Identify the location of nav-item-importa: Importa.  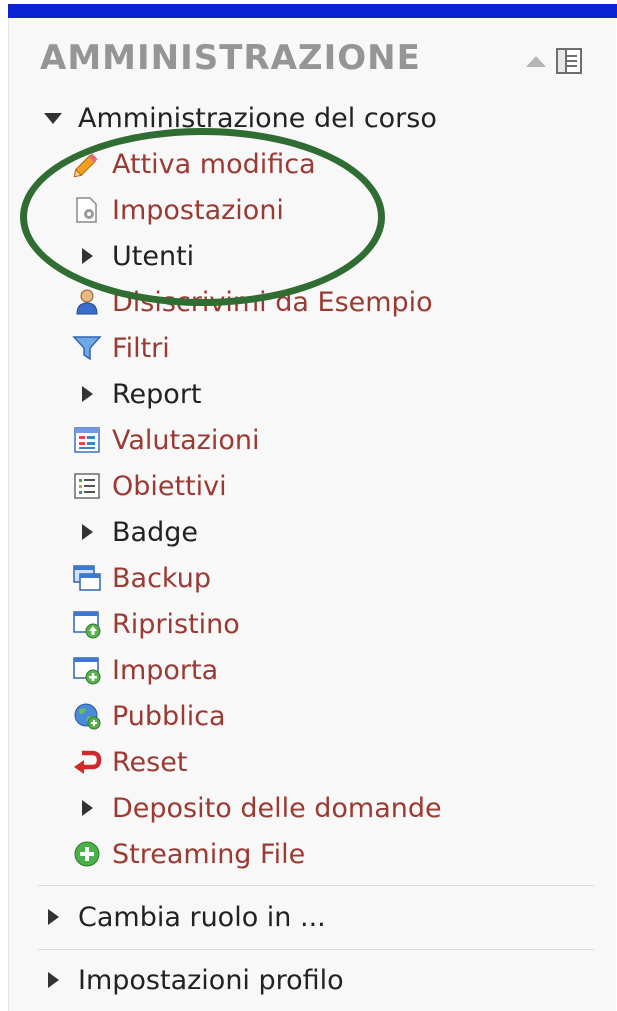
(145, 670).